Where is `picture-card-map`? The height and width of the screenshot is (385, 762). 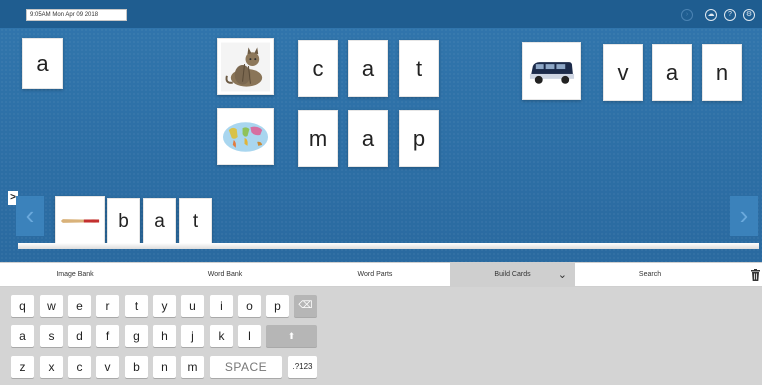
picture-card-map is located at coordinates (245, 136).